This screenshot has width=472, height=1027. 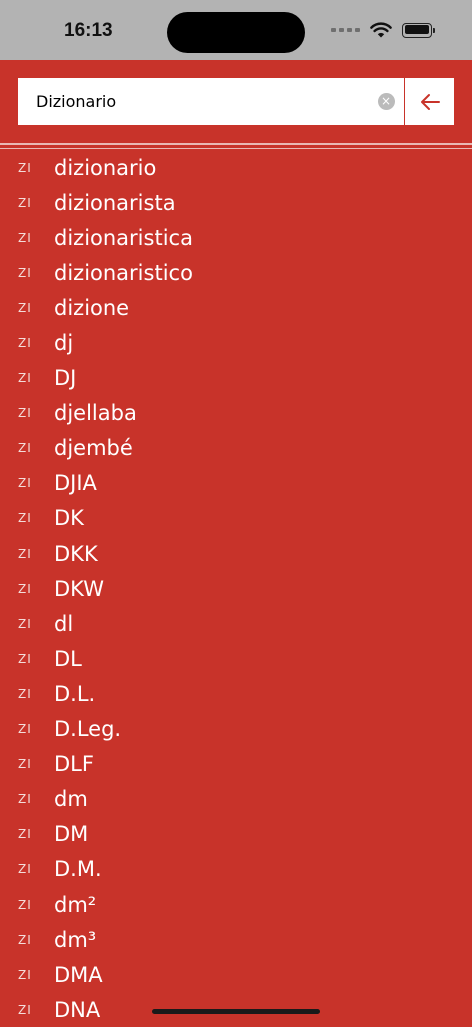 I want to click on result-word: dizione, so click(x=92, y=307).